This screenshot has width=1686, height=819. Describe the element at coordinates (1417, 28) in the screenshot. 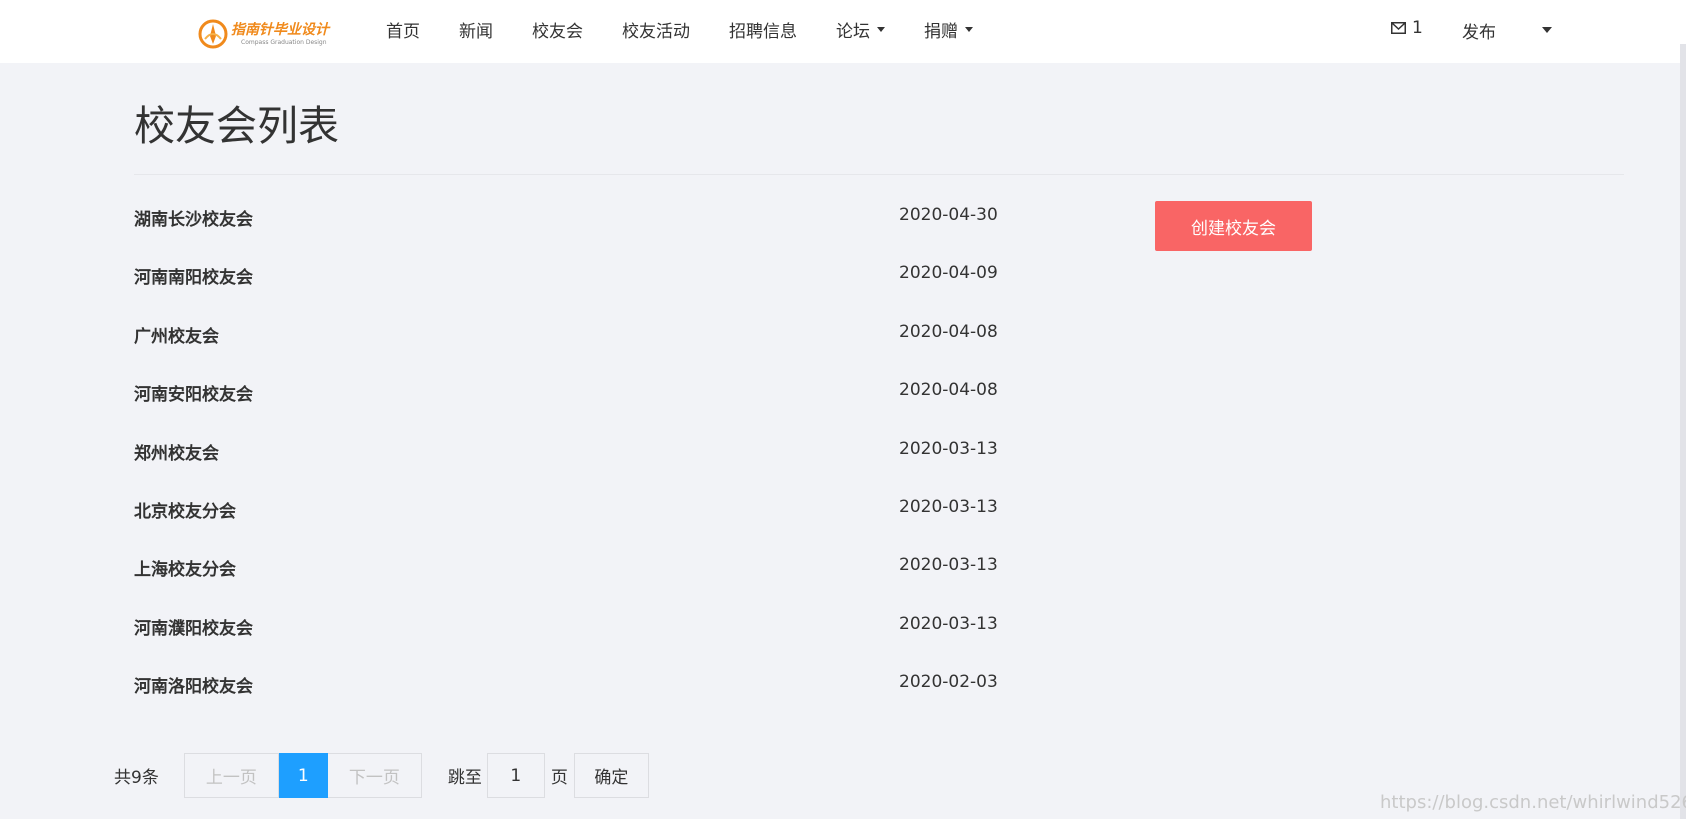

I see `messages-count: 1` at that location.